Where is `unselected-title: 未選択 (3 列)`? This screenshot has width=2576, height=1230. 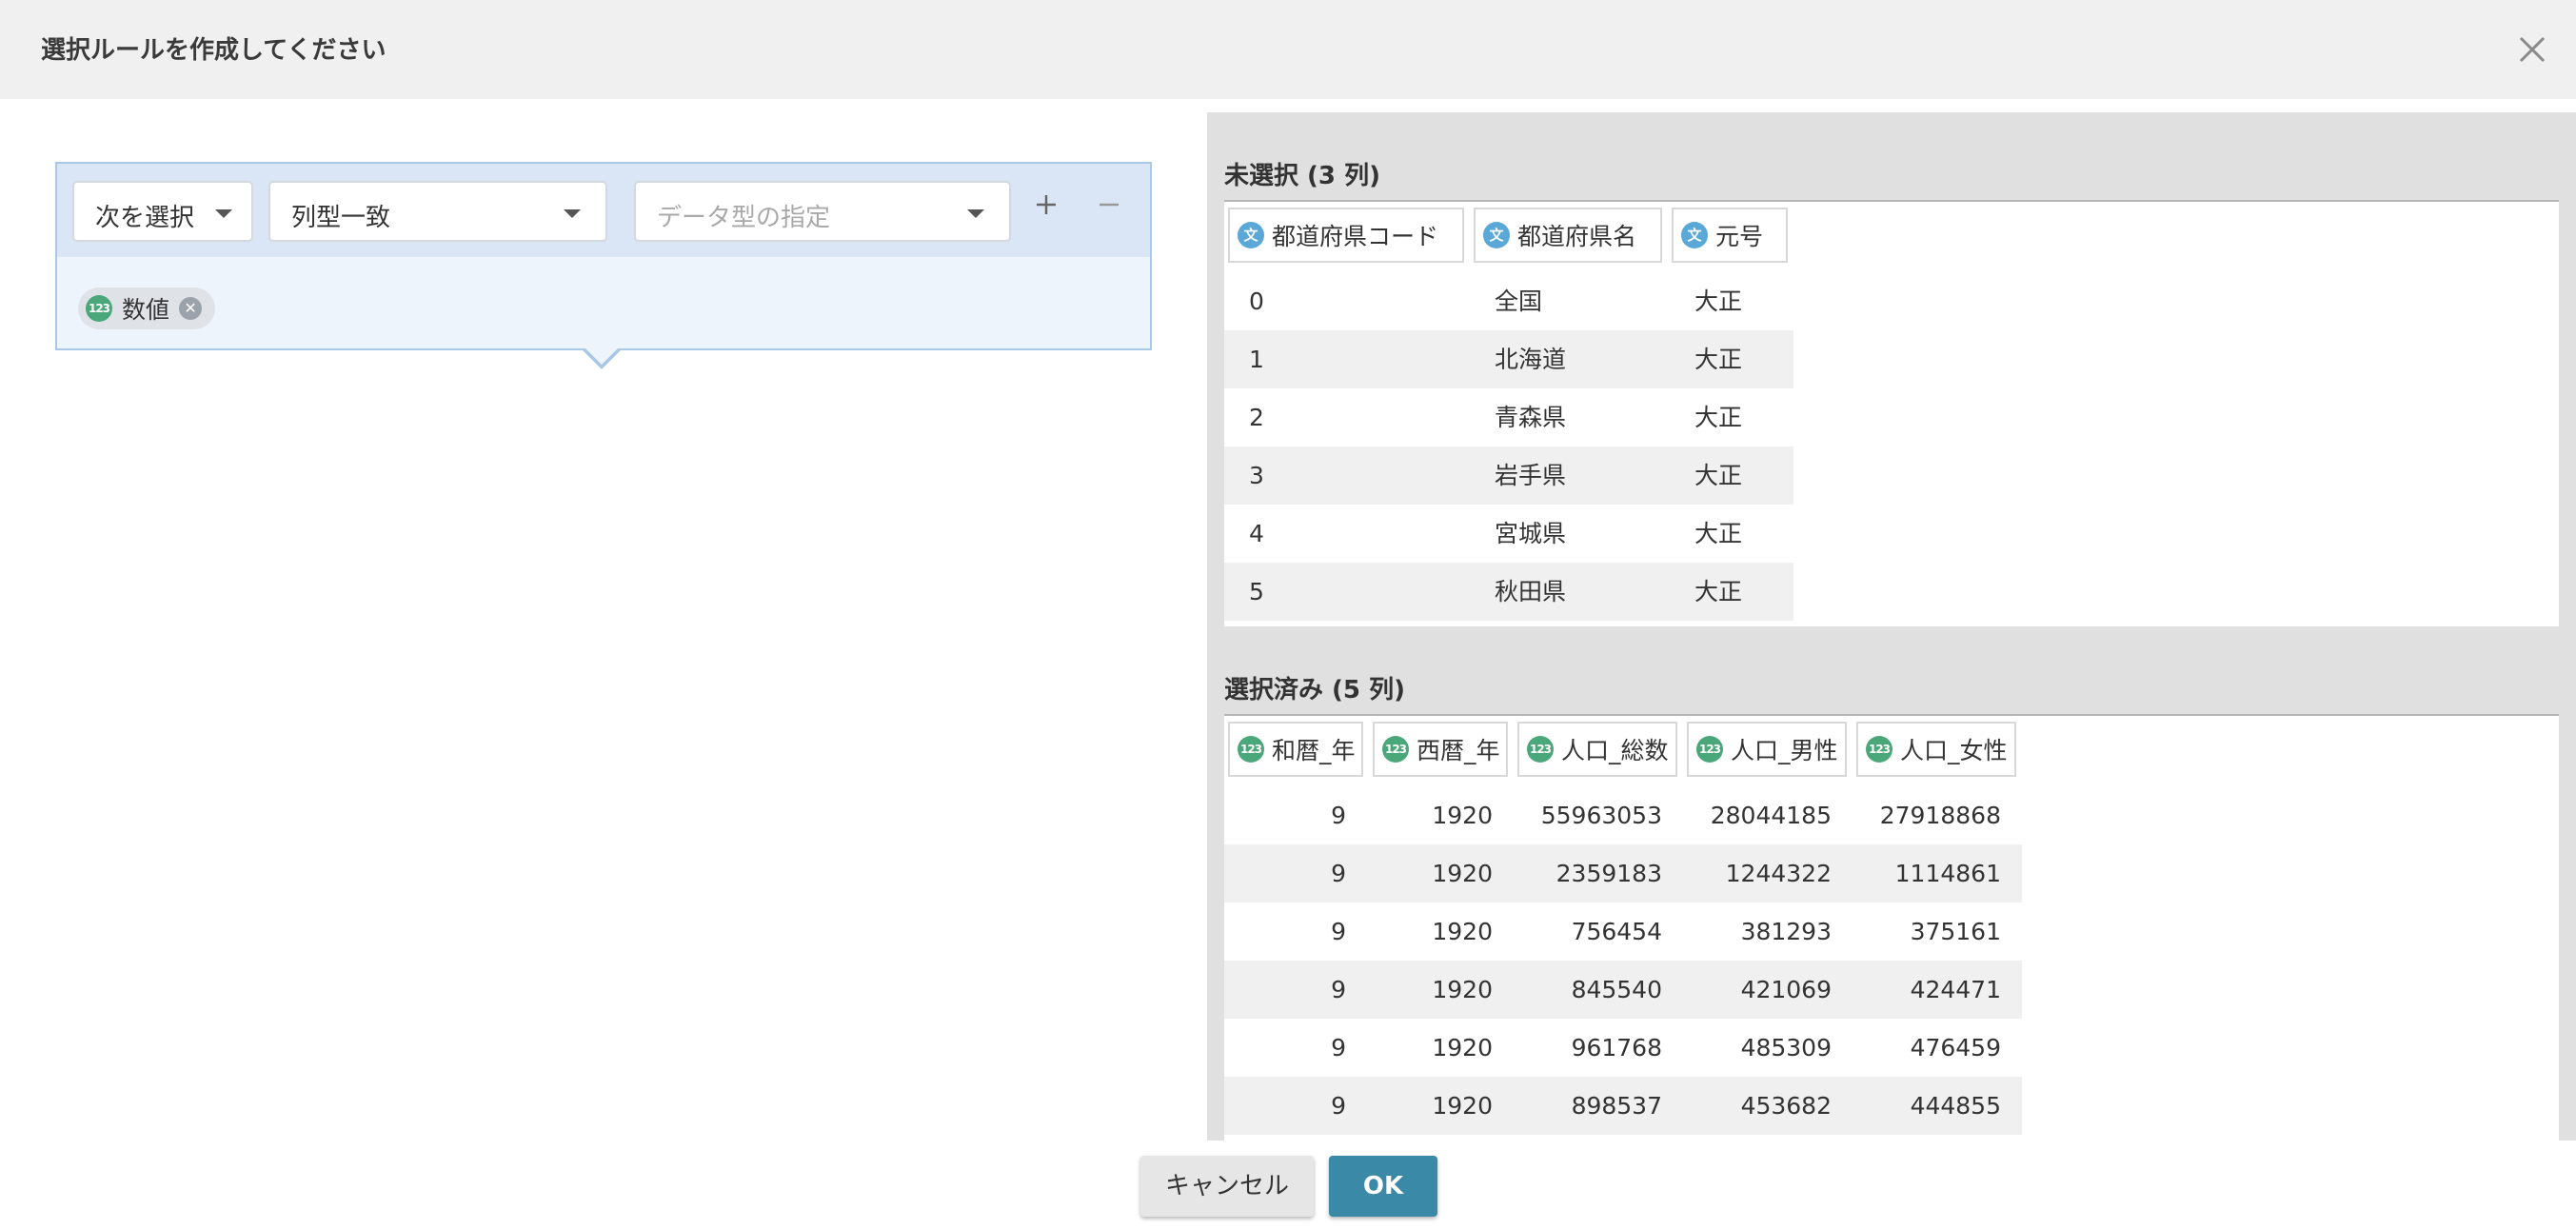
unselected-title: 未選択 (3 列) is located at coordinates (1302, 176).